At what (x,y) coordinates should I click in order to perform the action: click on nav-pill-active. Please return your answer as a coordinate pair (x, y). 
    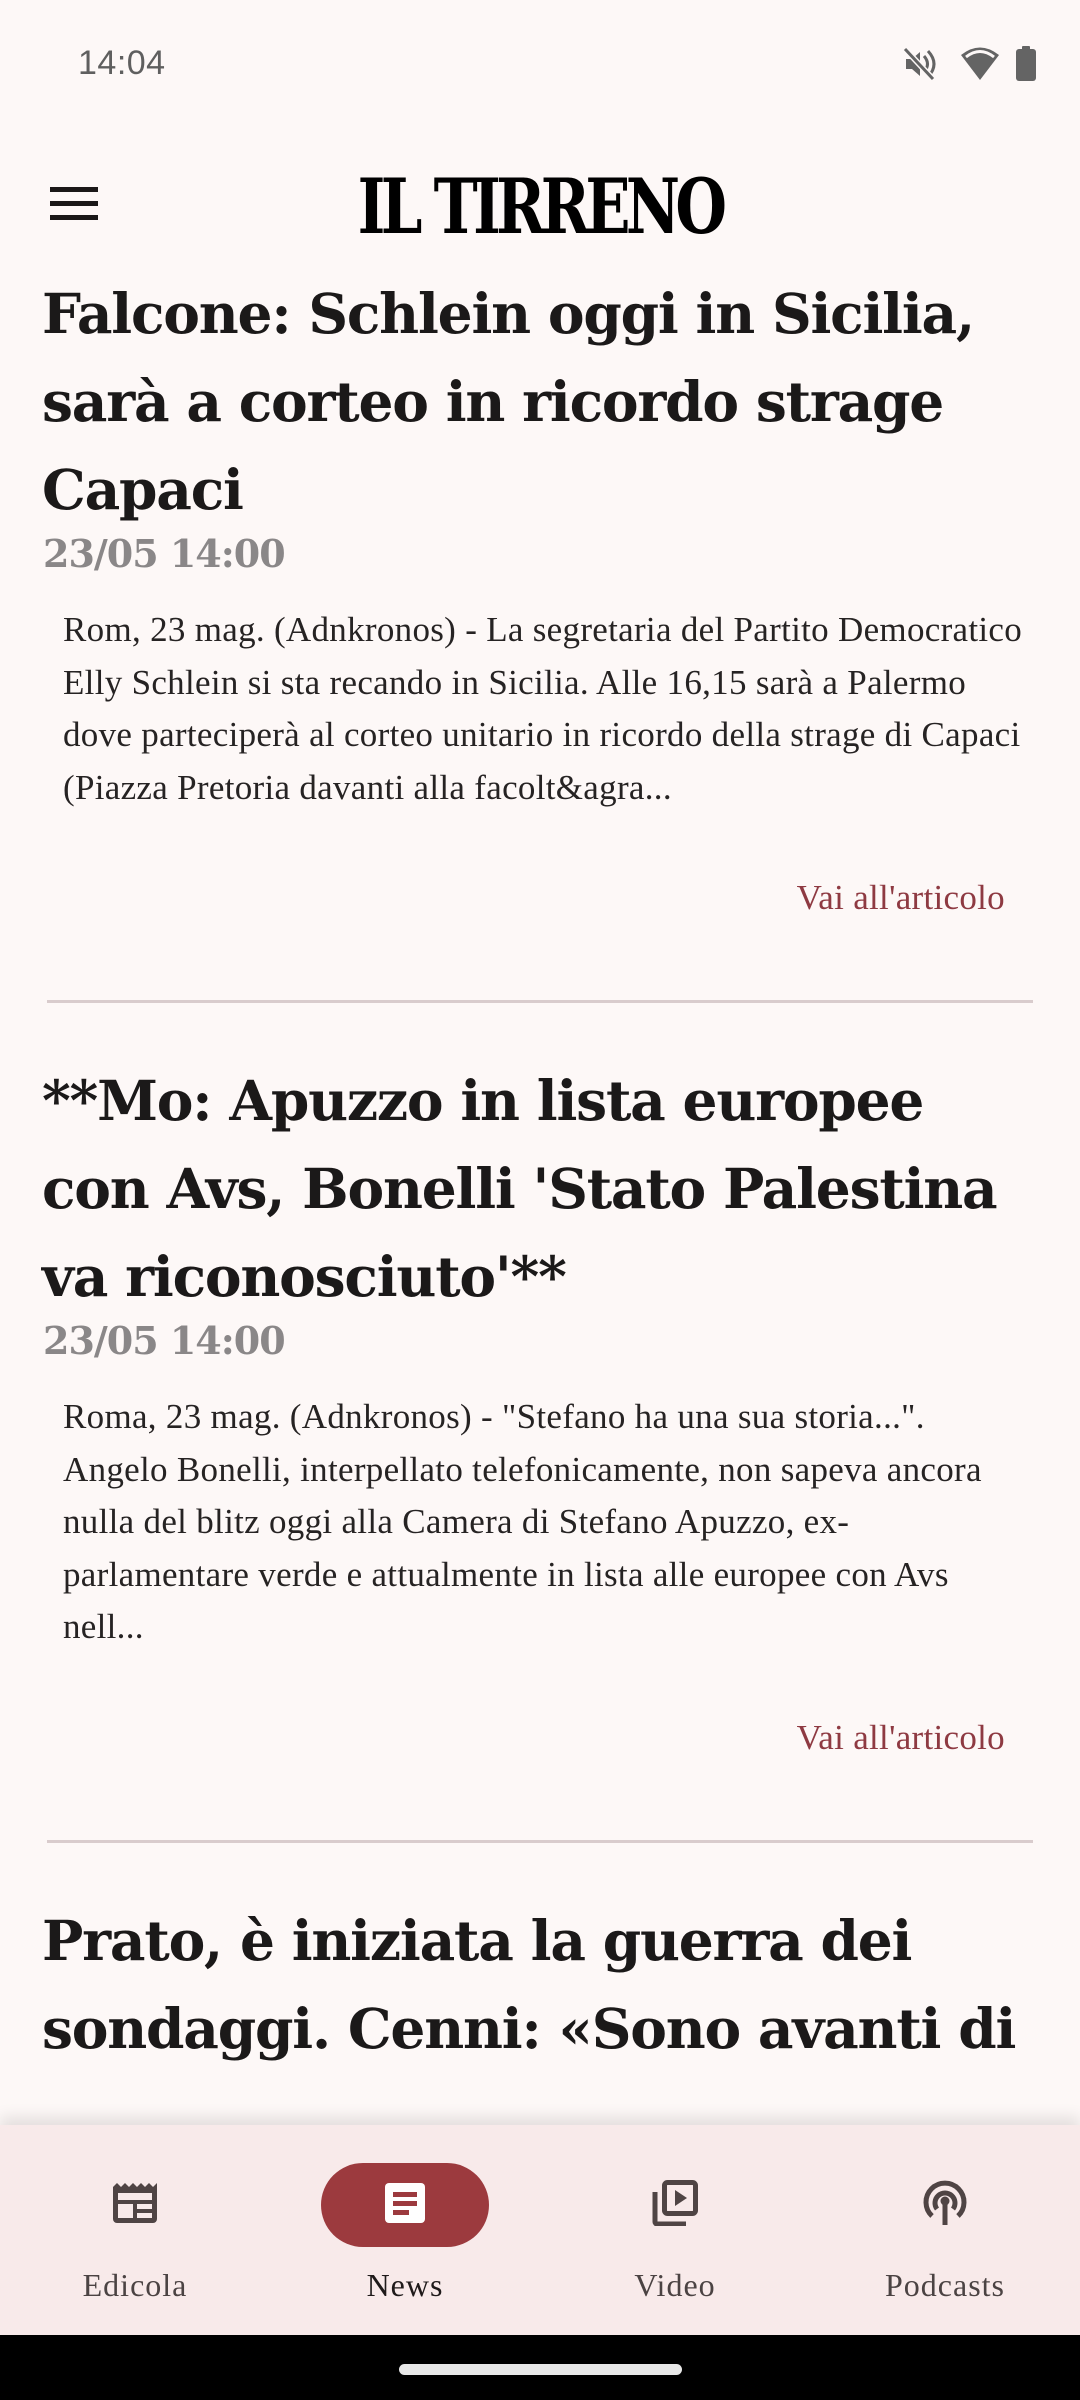
    Looking at the image, I should click on (405, 2205).